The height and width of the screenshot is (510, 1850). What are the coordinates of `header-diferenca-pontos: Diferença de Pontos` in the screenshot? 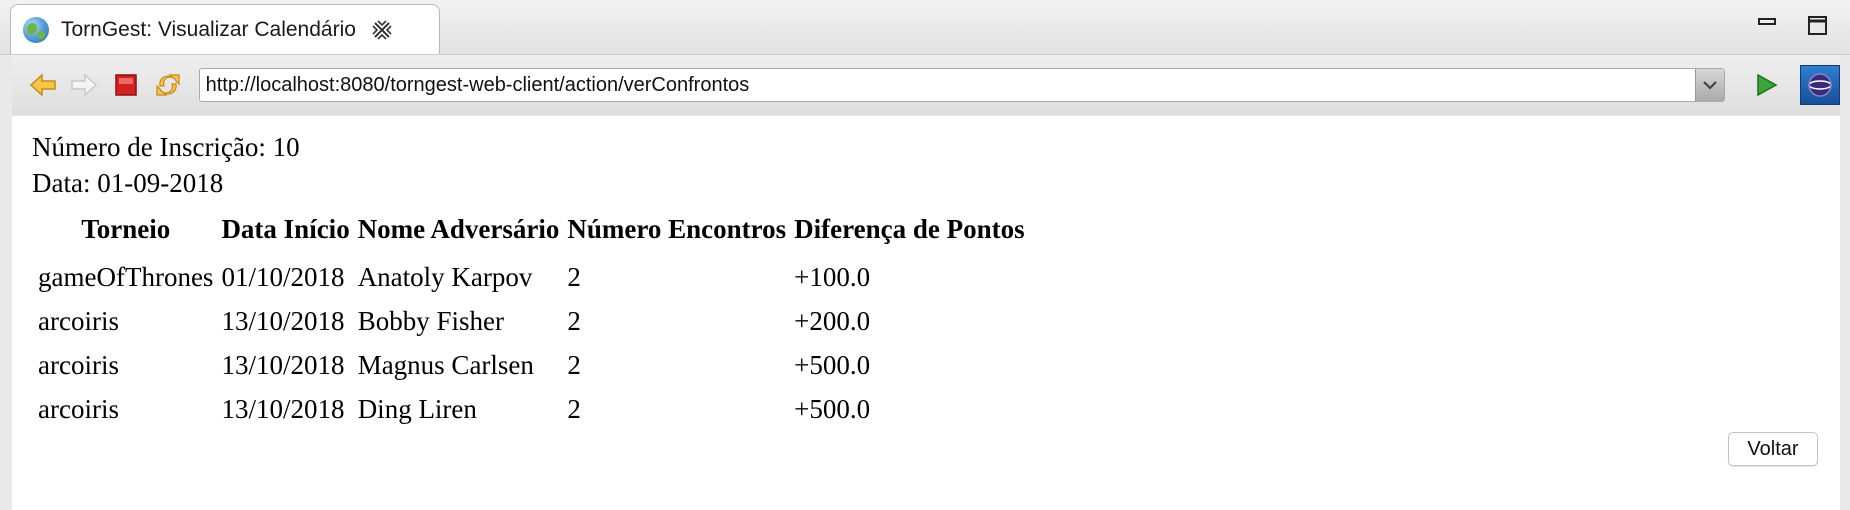 It's located at (909, 229).